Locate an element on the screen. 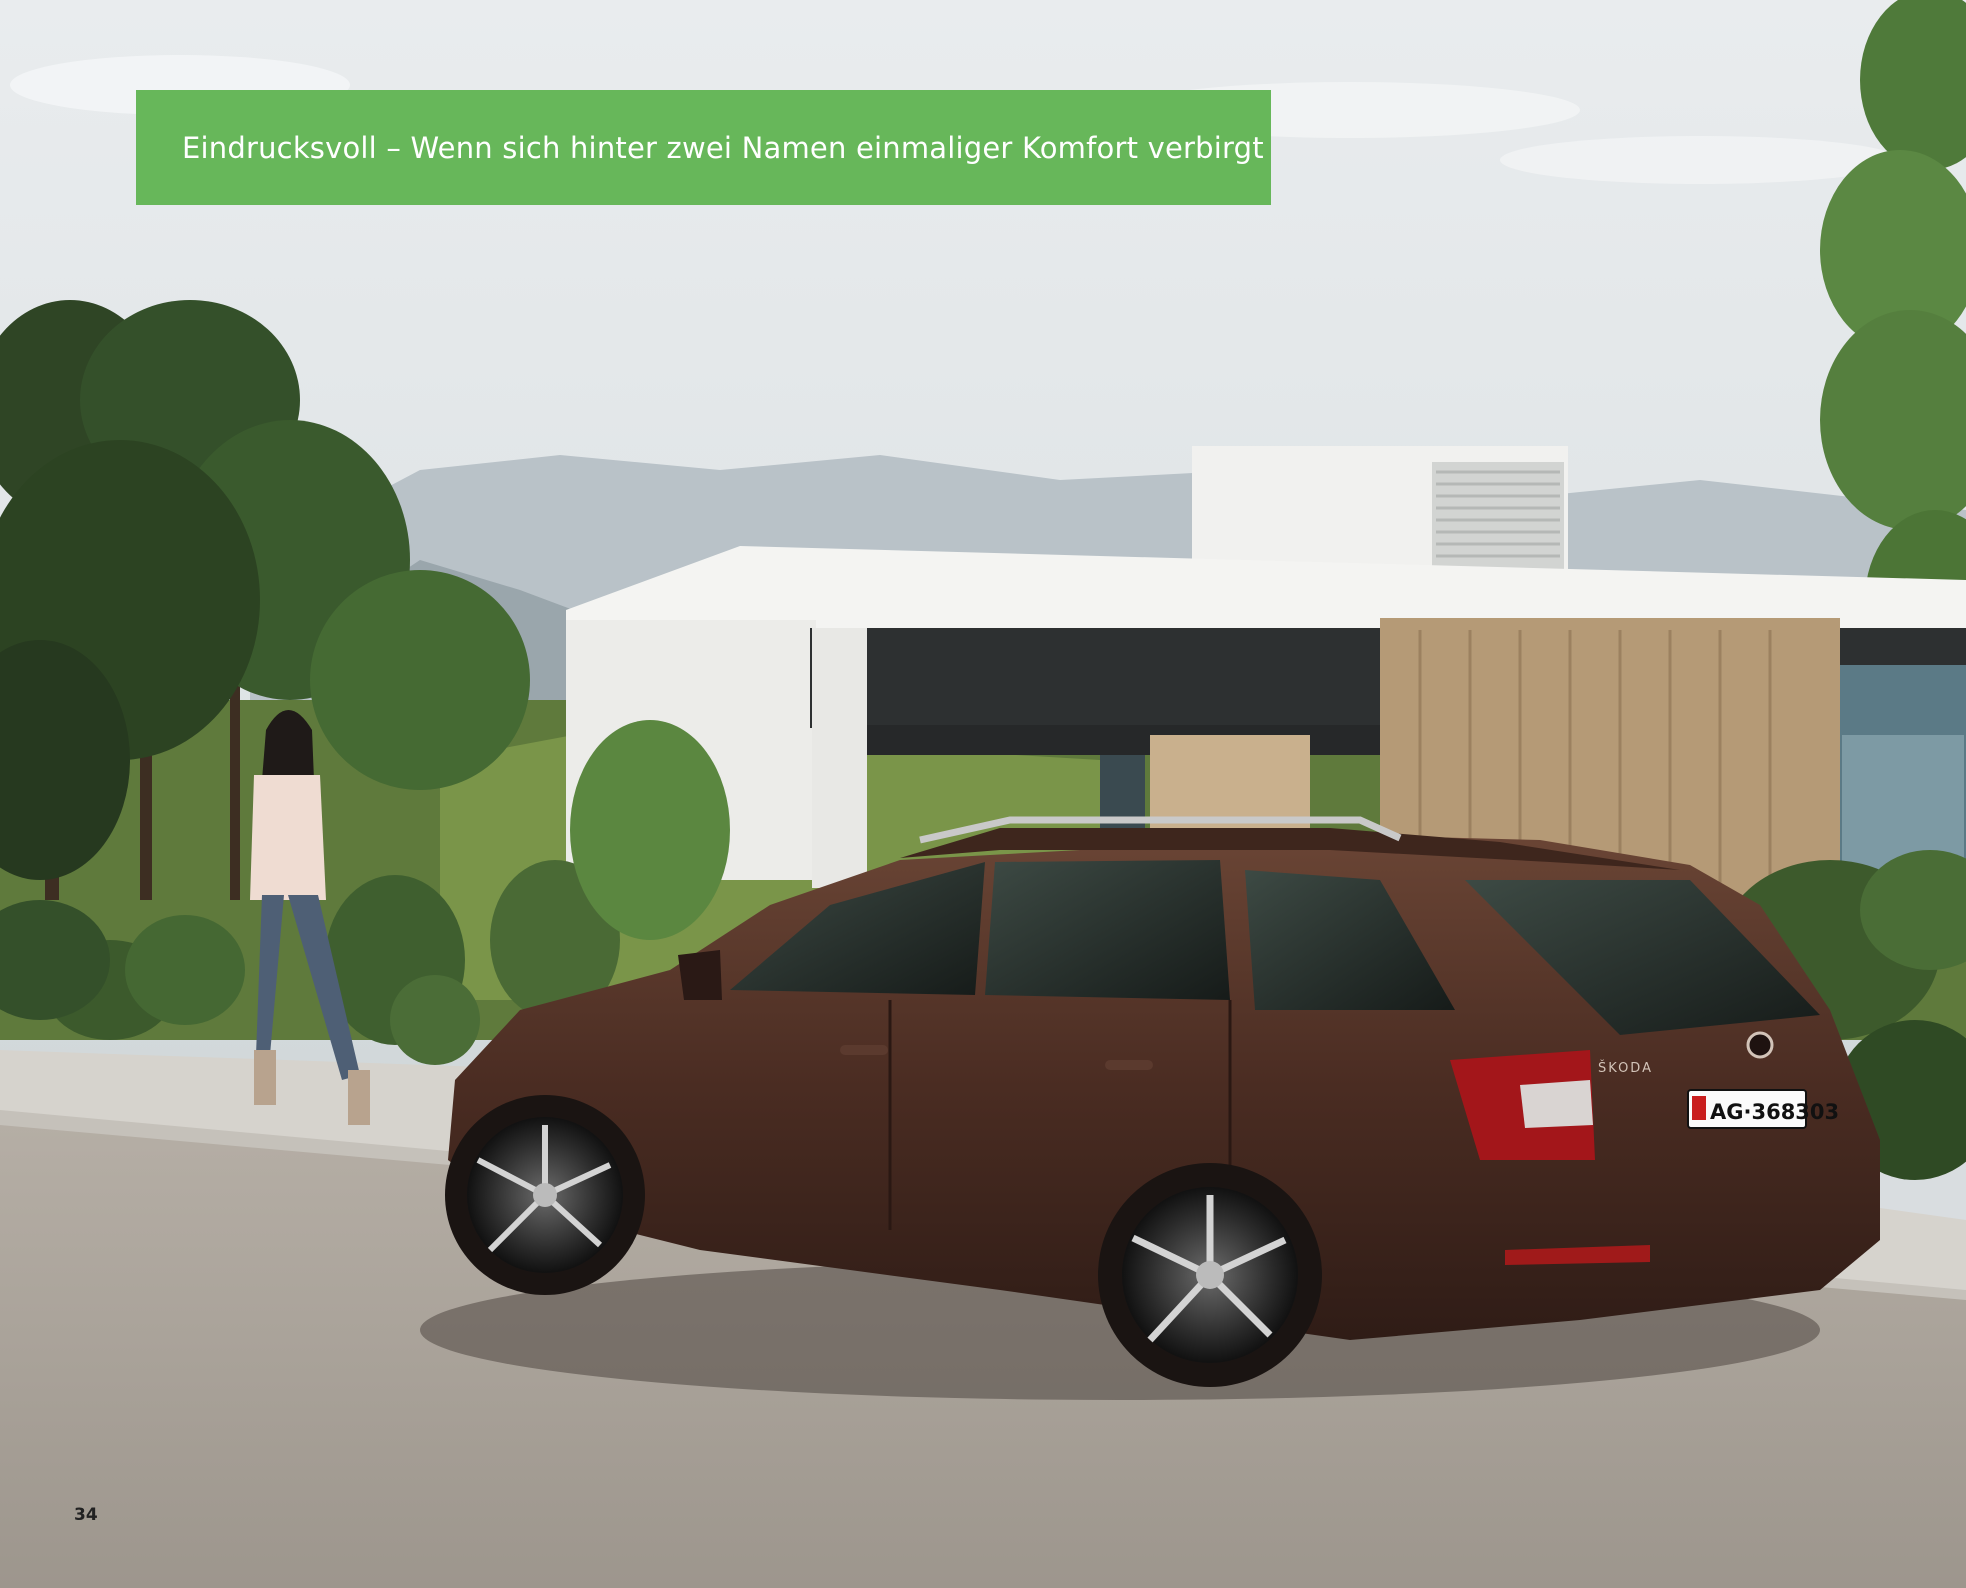 This screenshot has width=1966, height=1588. car-brand-logo is located at coordinates (1760, 1045).